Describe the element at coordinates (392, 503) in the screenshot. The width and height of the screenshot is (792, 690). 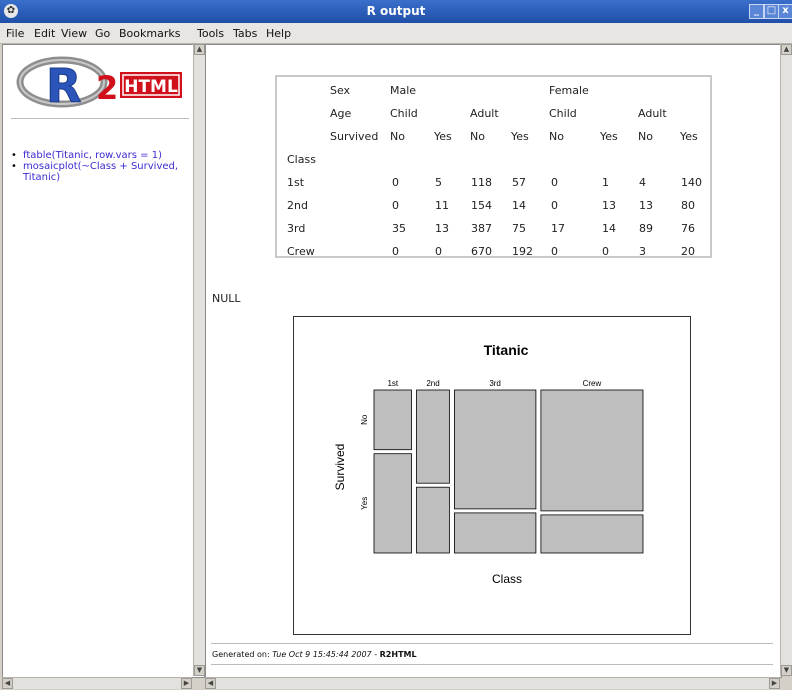
I see `mosaic-tile-first-yes` at that location.